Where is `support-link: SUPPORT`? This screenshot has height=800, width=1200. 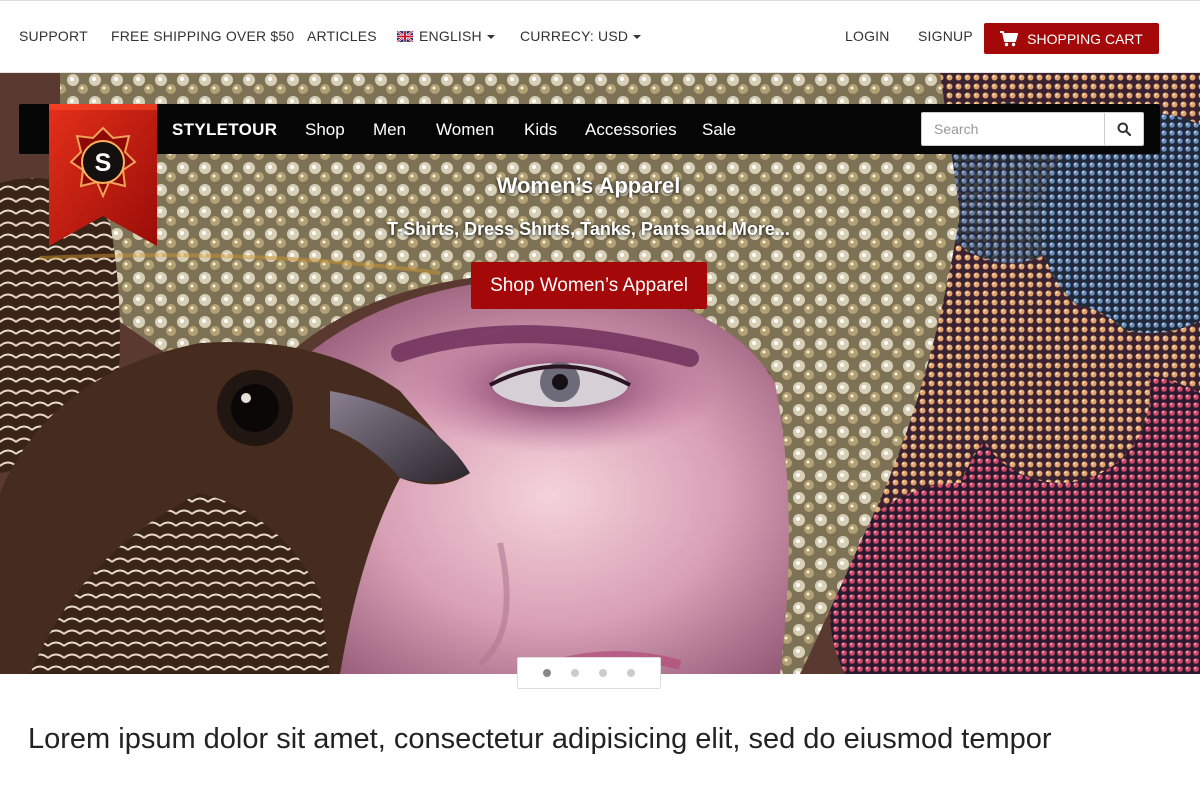 support-link: SUPPORT is located at coordinates (53, 36).